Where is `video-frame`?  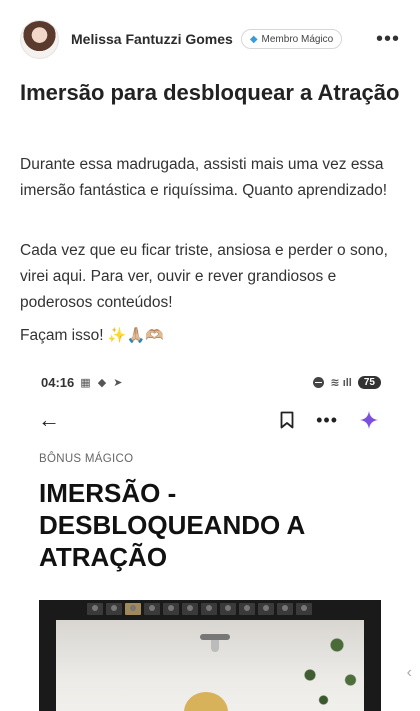
video-frame is located at coordinates (210, 665).